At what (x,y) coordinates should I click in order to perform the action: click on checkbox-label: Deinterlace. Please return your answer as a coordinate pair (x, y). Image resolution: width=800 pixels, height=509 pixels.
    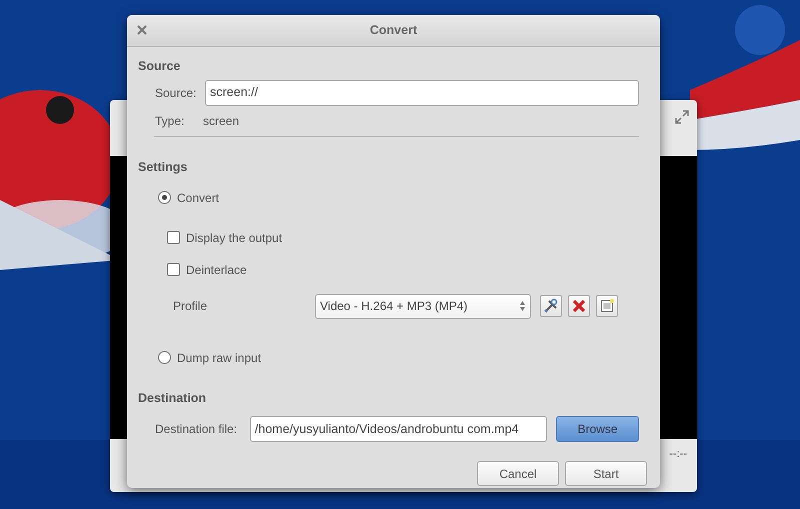
    Looking at the image, I should click on (216, 269).